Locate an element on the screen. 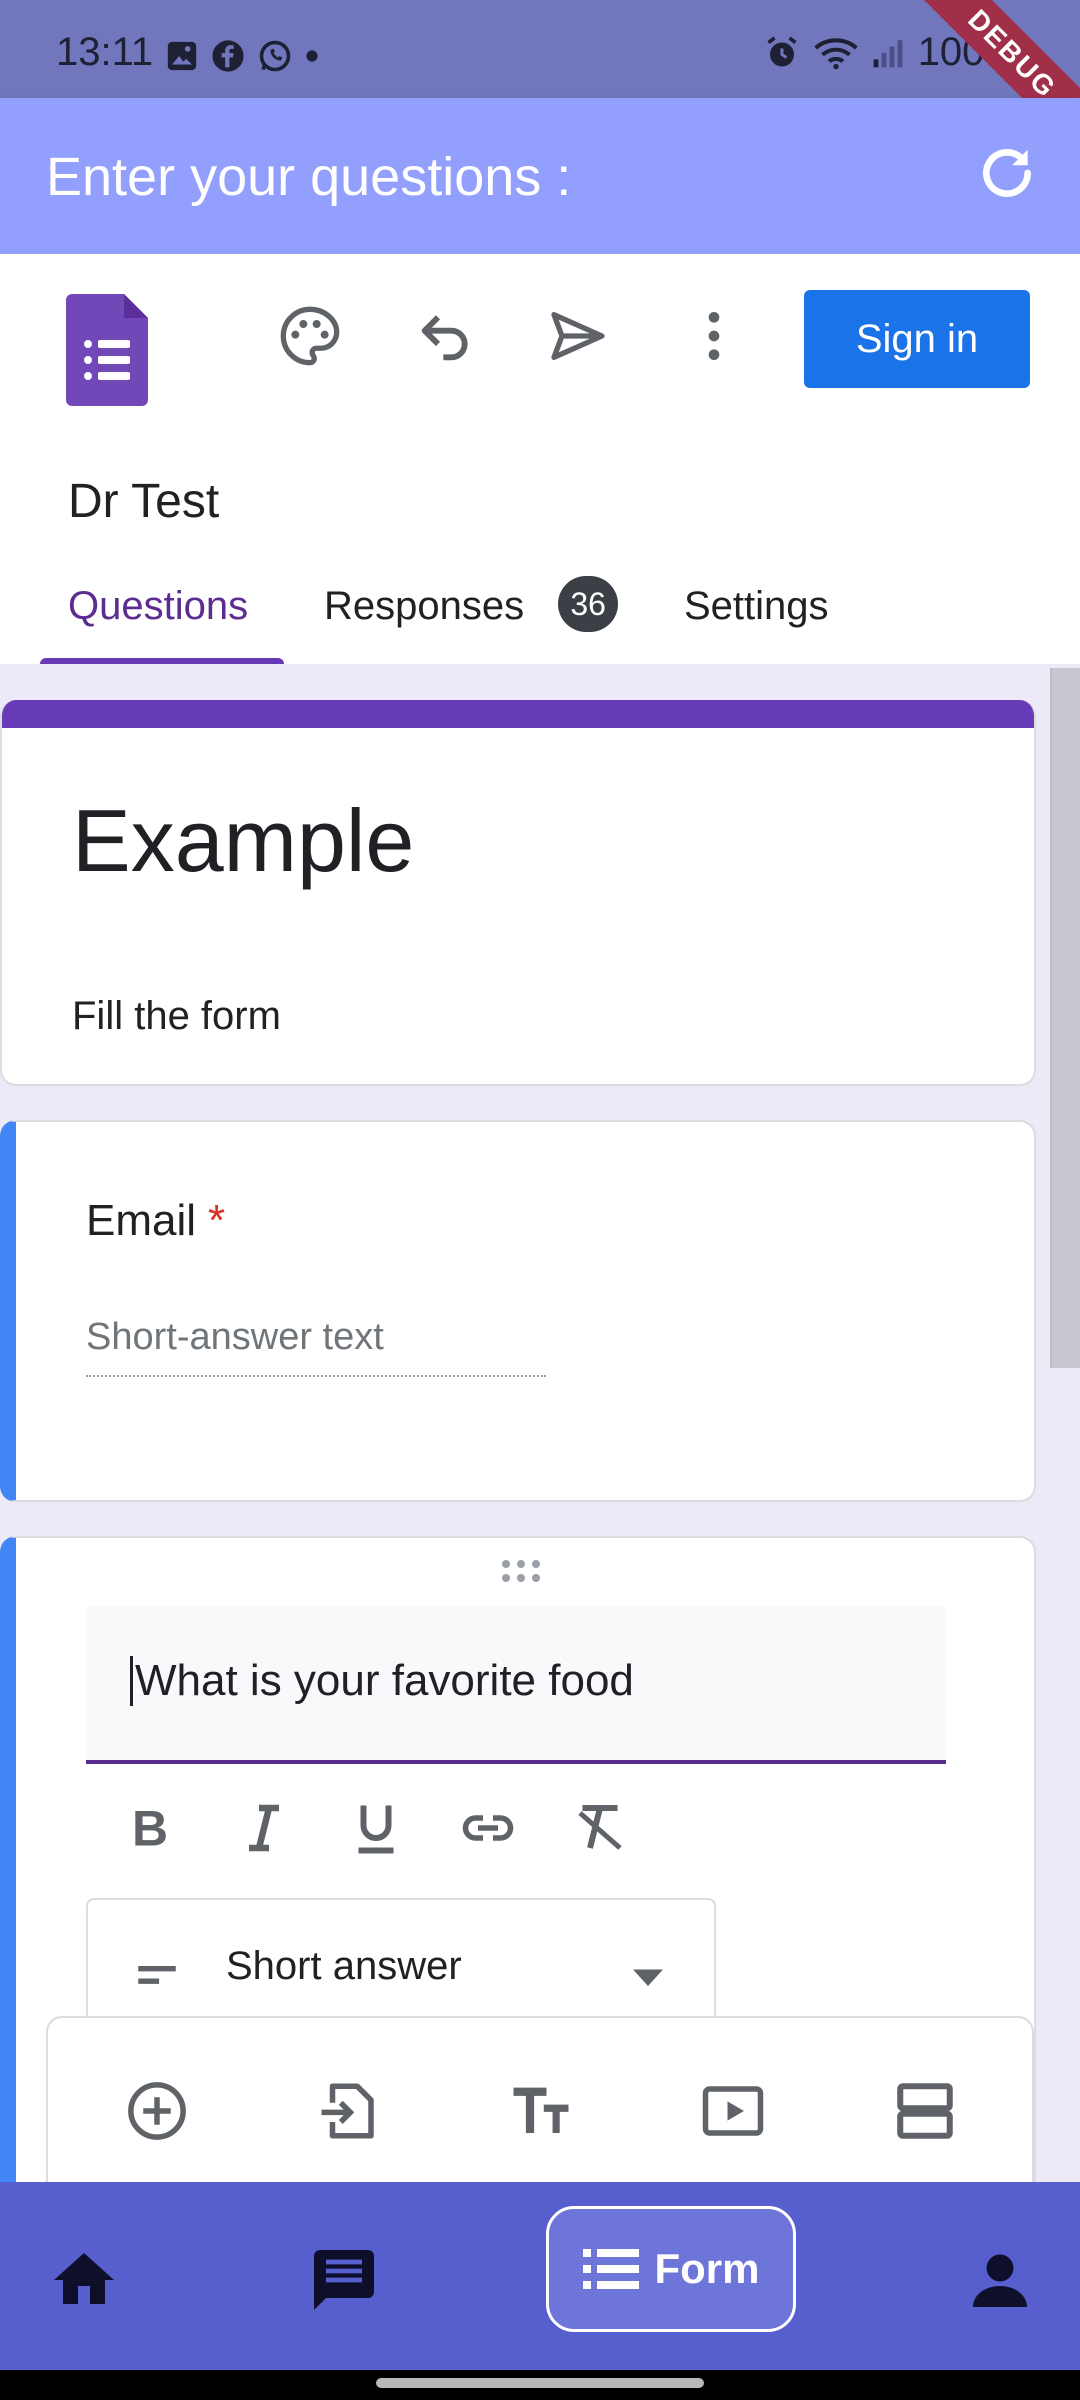 The height and width of the screenshot is (2400, 1080). bold-icon: B is located at coordinates (152, 1828).